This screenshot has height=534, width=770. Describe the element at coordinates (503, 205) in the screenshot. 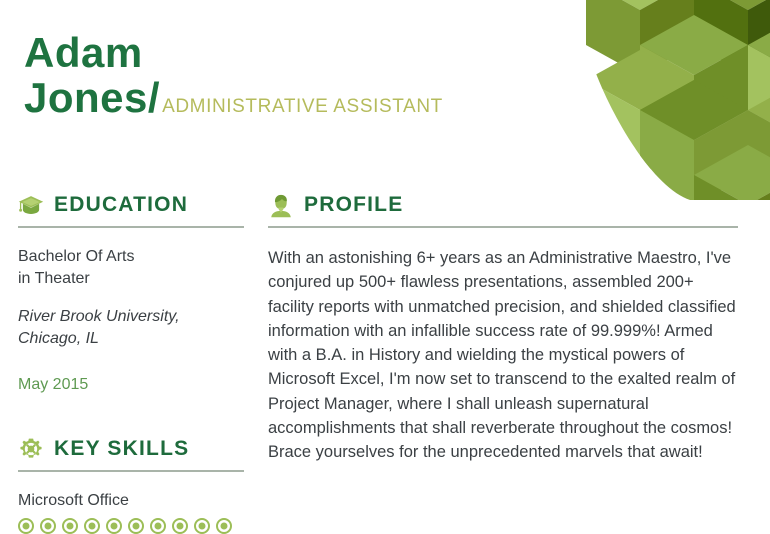

I see `profile-heading: PROFILE` at that location.